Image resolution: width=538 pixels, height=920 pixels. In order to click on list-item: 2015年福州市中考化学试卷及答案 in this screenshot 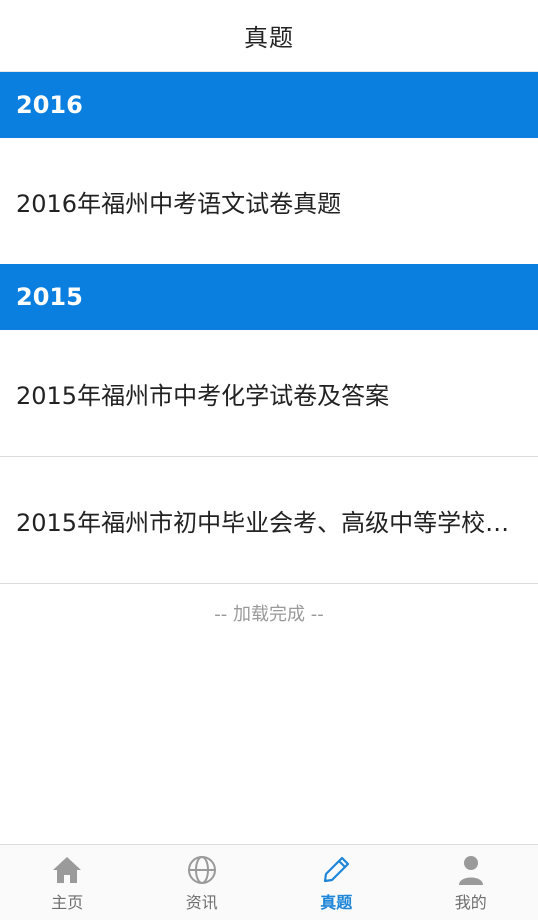, I will do `click(269, 393)`.